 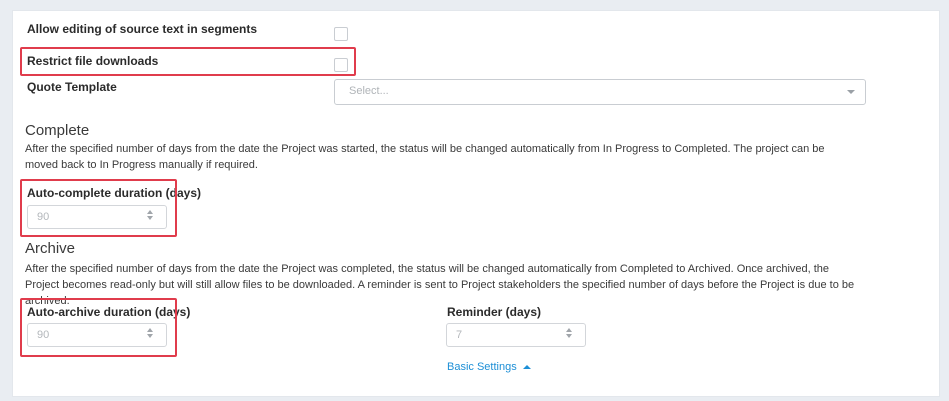 I want to click on auto-archive-highlight, so click(x=98, y=327).